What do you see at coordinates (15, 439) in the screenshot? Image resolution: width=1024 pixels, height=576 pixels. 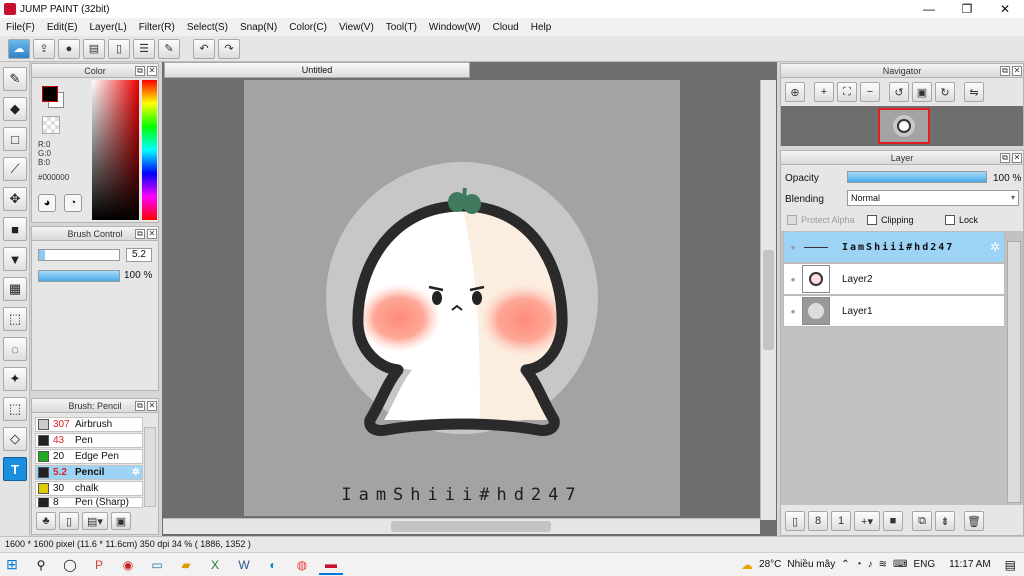 I see `select-eraser-tool-icon: ◇` at bounding box center [15, 439].